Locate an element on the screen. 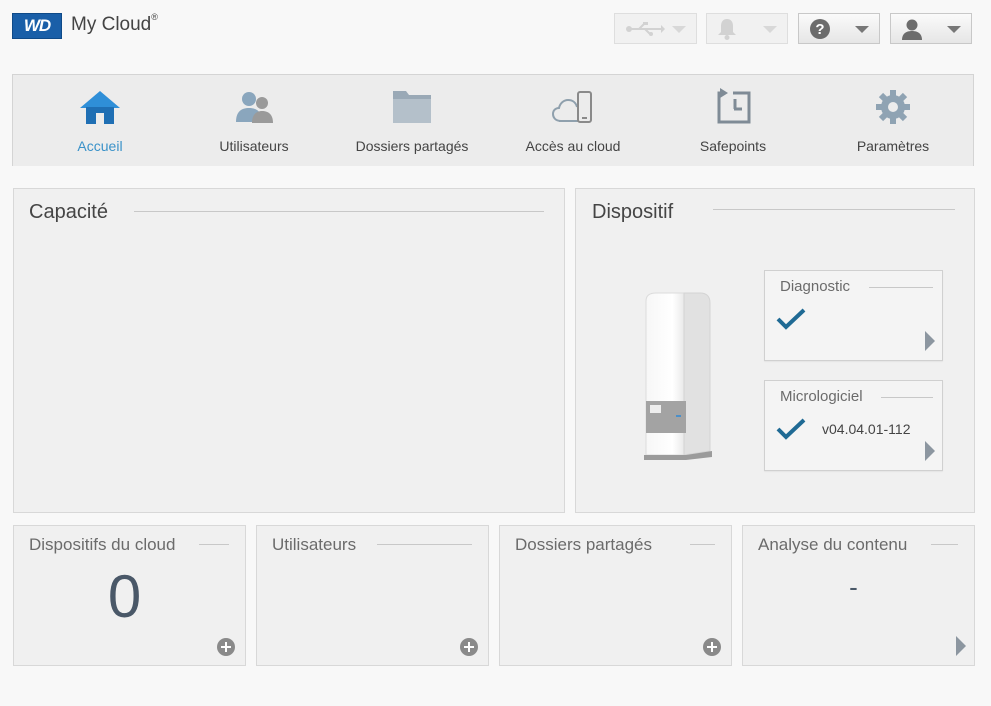 Image resolution: width=991 pixels, height=706 pixels. safepoint-icon is located at coordinates (734, 106).